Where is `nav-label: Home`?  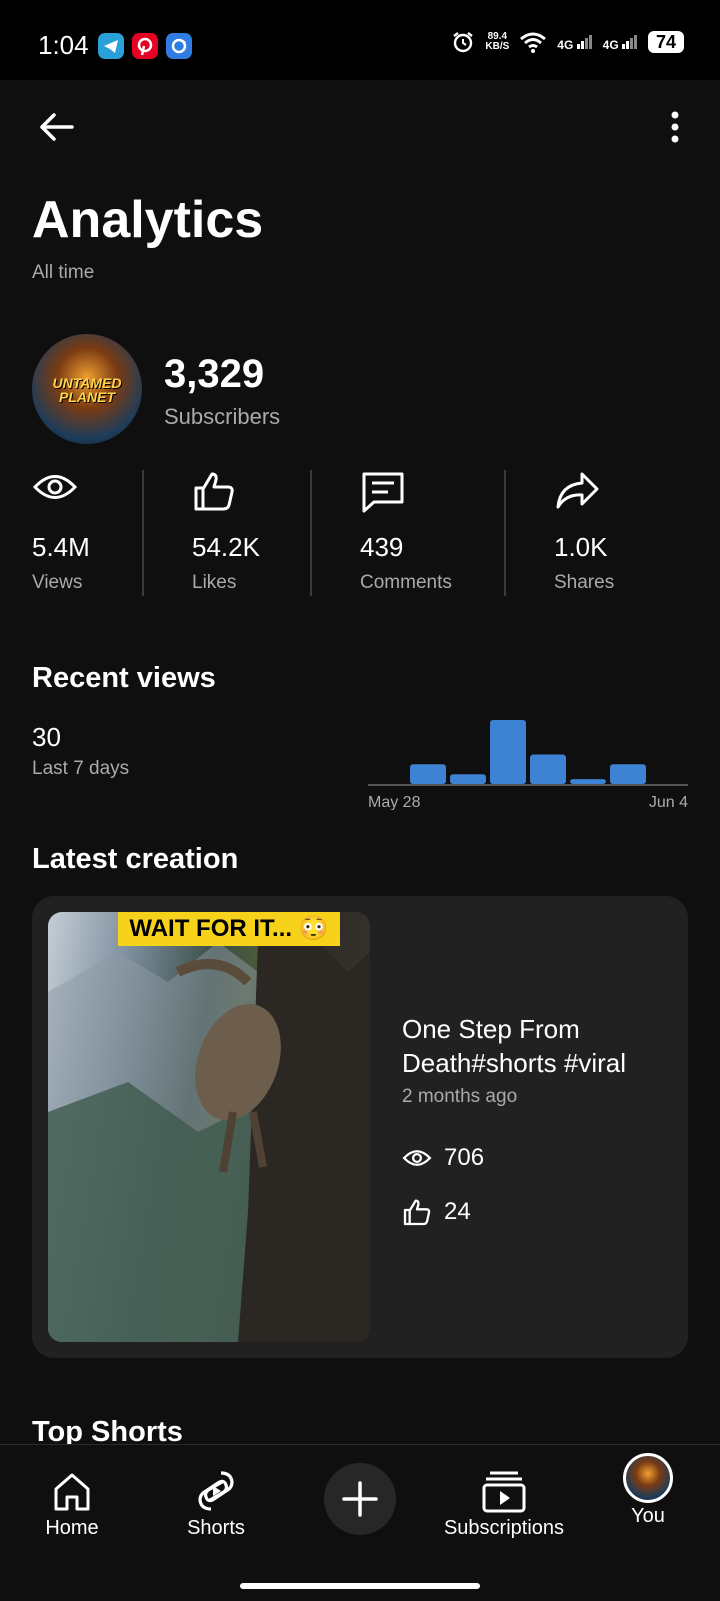 nav-label: Home is located at coordinates (72, 1528).